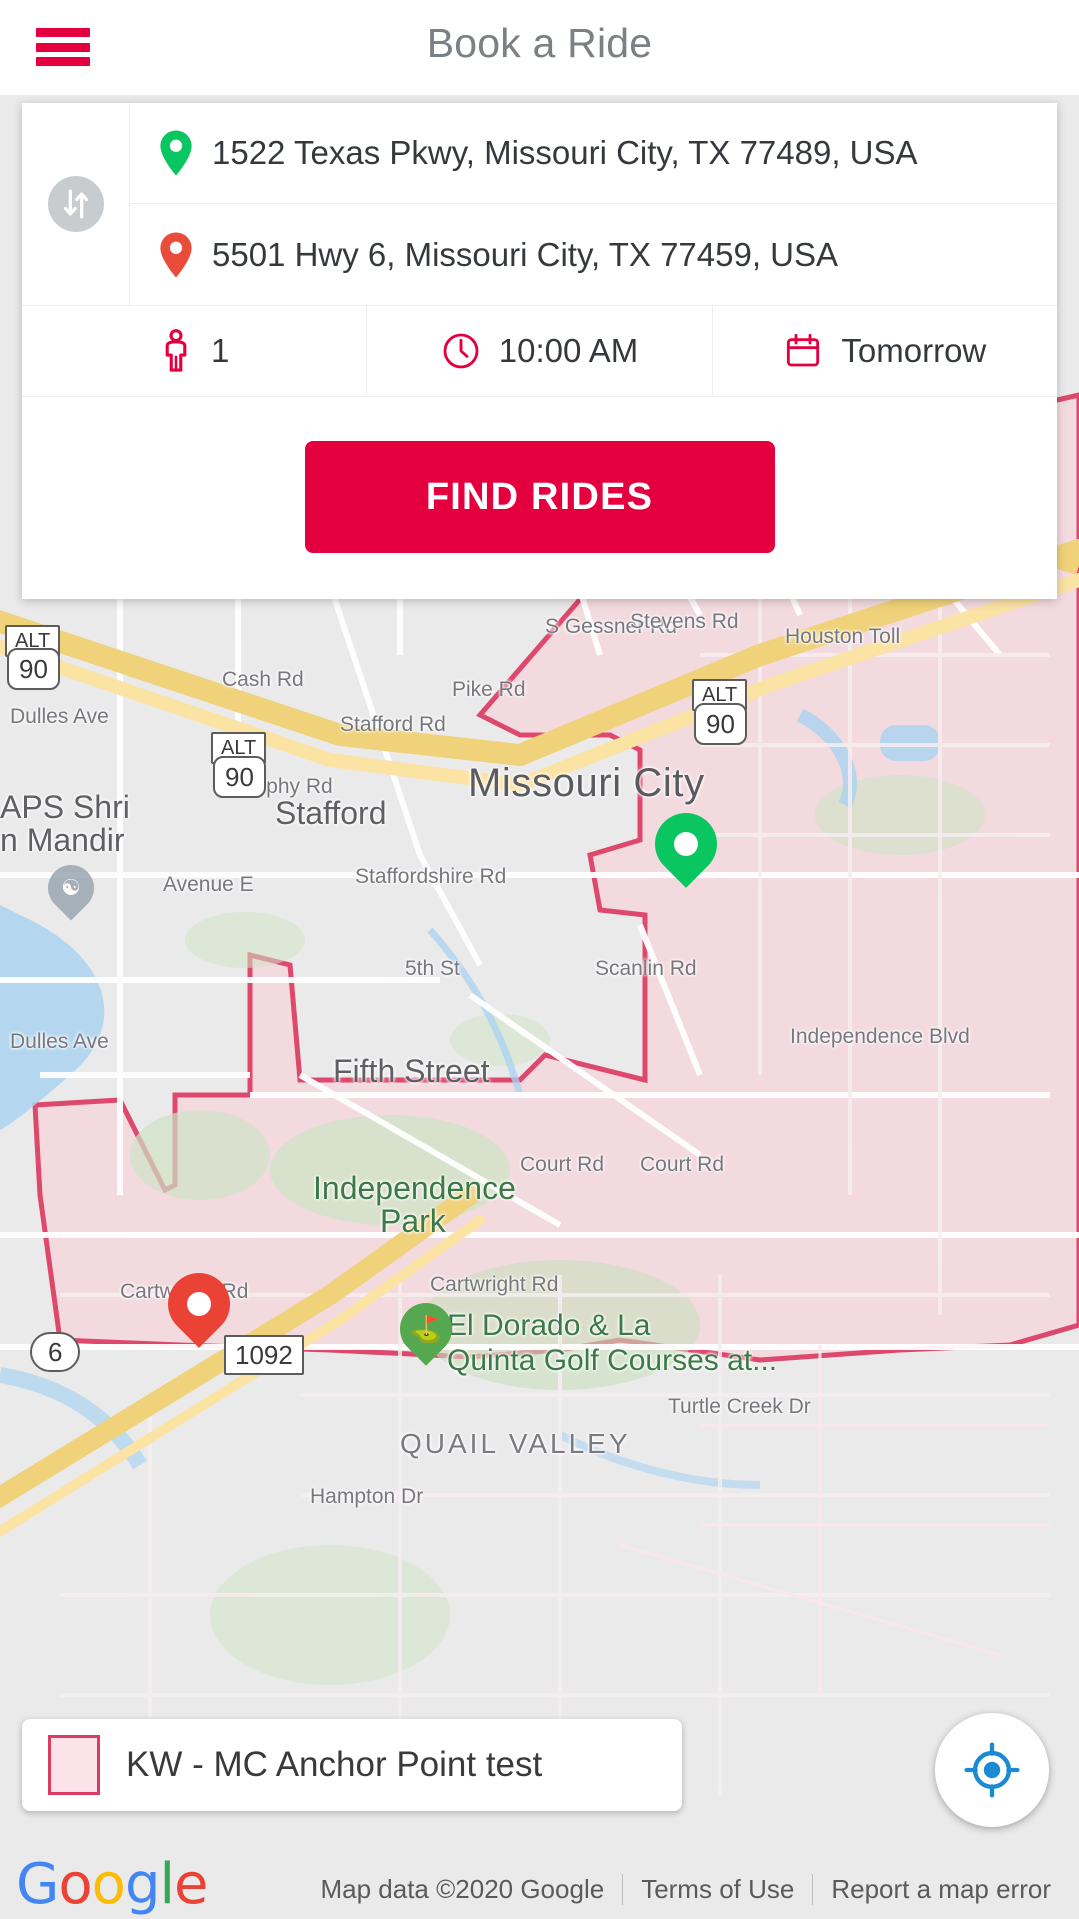  Describe the element at coordinates (220, 350) in the screenshot. I see `passenger-count-value: 1` at that location.